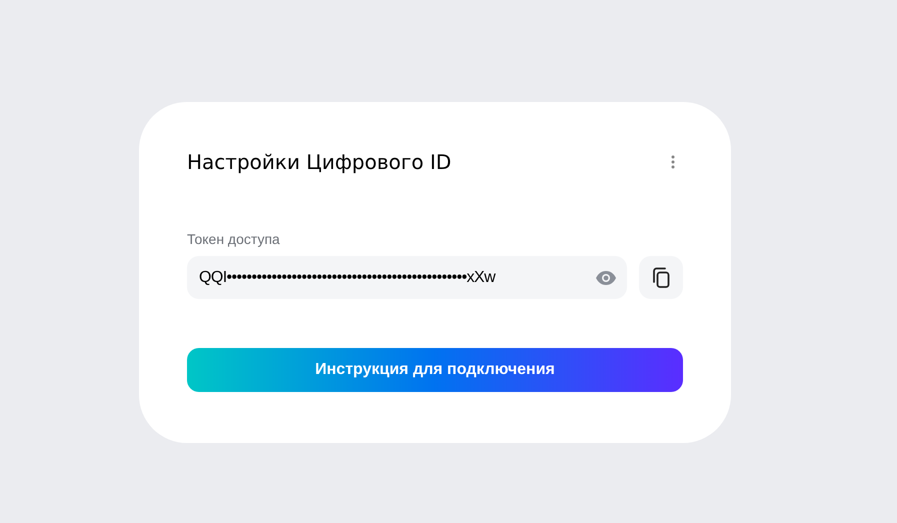 The width and height of the screenshot is (897, 523). I want to click on instructions-button: Инструкция для подключения, so click(435, 370).